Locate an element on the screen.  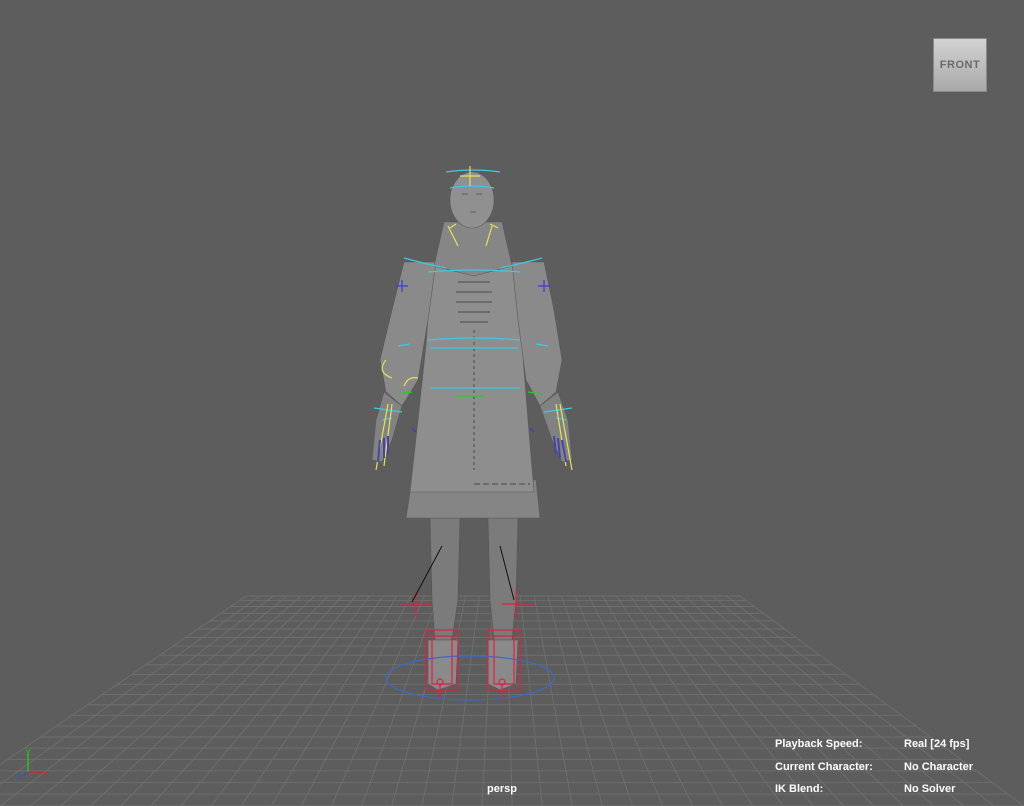
hud-ik-blend-value: No Solver is located at coordinates (930, 789).